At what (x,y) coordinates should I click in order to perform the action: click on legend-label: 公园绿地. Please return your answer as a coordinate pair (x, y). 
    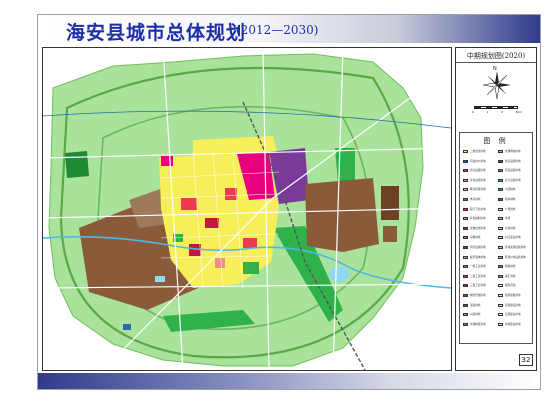
    Looking at the image, I should click on (510, 190).